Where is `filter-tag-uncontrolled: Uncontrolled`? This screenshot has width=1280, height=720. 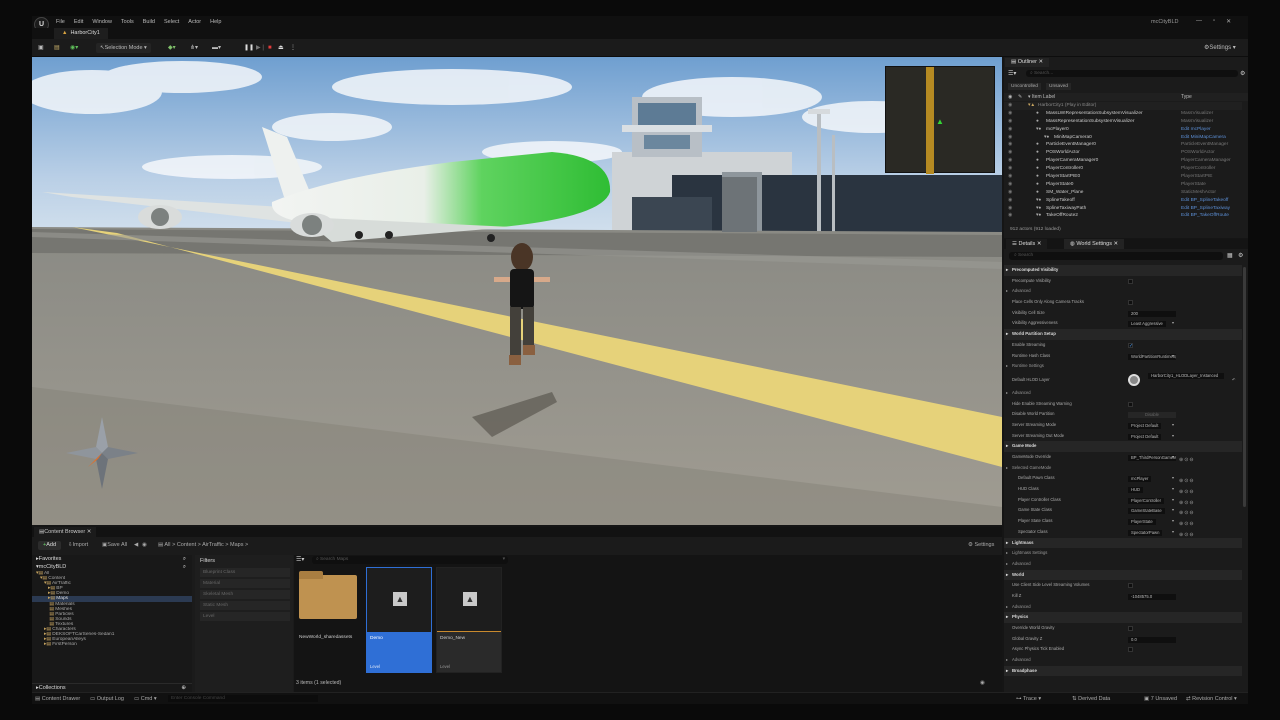 filter-tag-uncontrolled: Uncontrolled is located at coordinates (1024, 86).